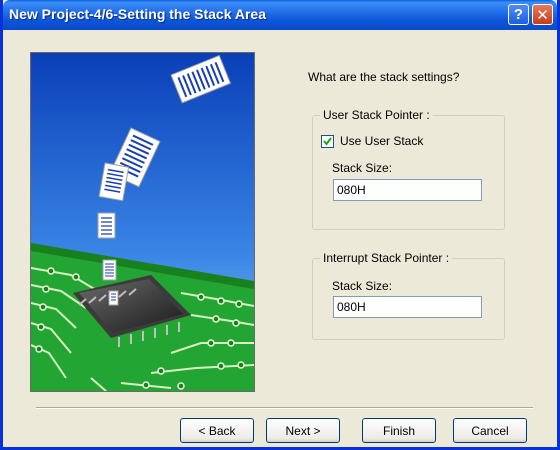 This screenshot has height=450, width=560. I want to click on use-user-stack-checkbox, so click(327, 141).